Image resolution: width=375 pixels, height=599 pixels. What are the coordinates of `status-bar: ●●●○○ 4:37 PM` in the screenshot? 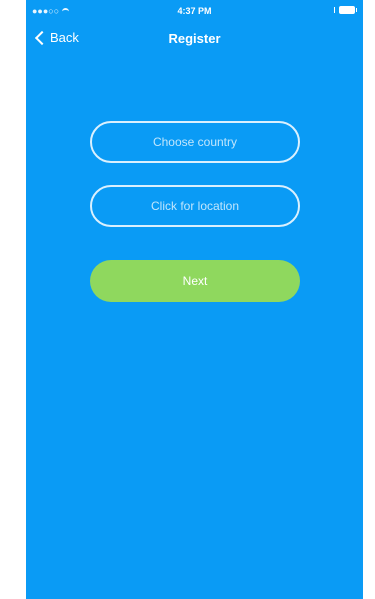 It's located at (194, 11).